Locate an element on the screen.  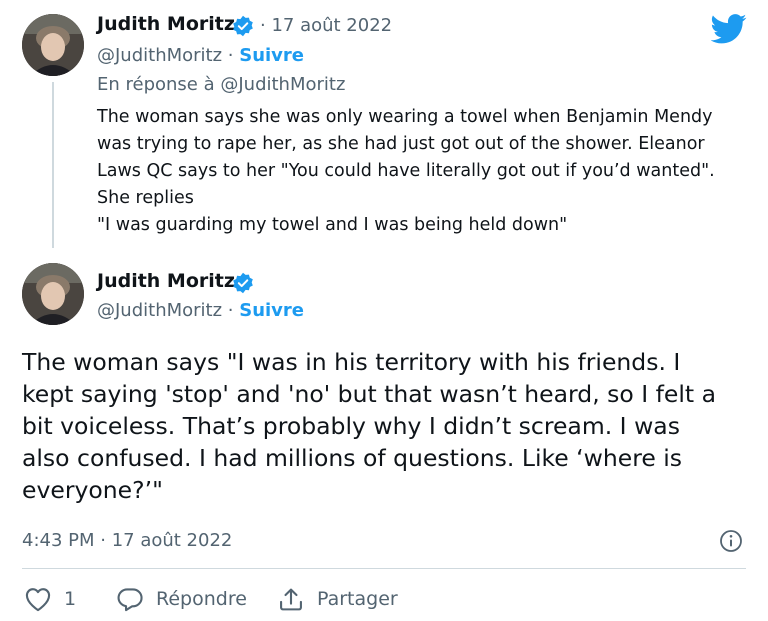
share-icon is located at coordinates (291, 599).